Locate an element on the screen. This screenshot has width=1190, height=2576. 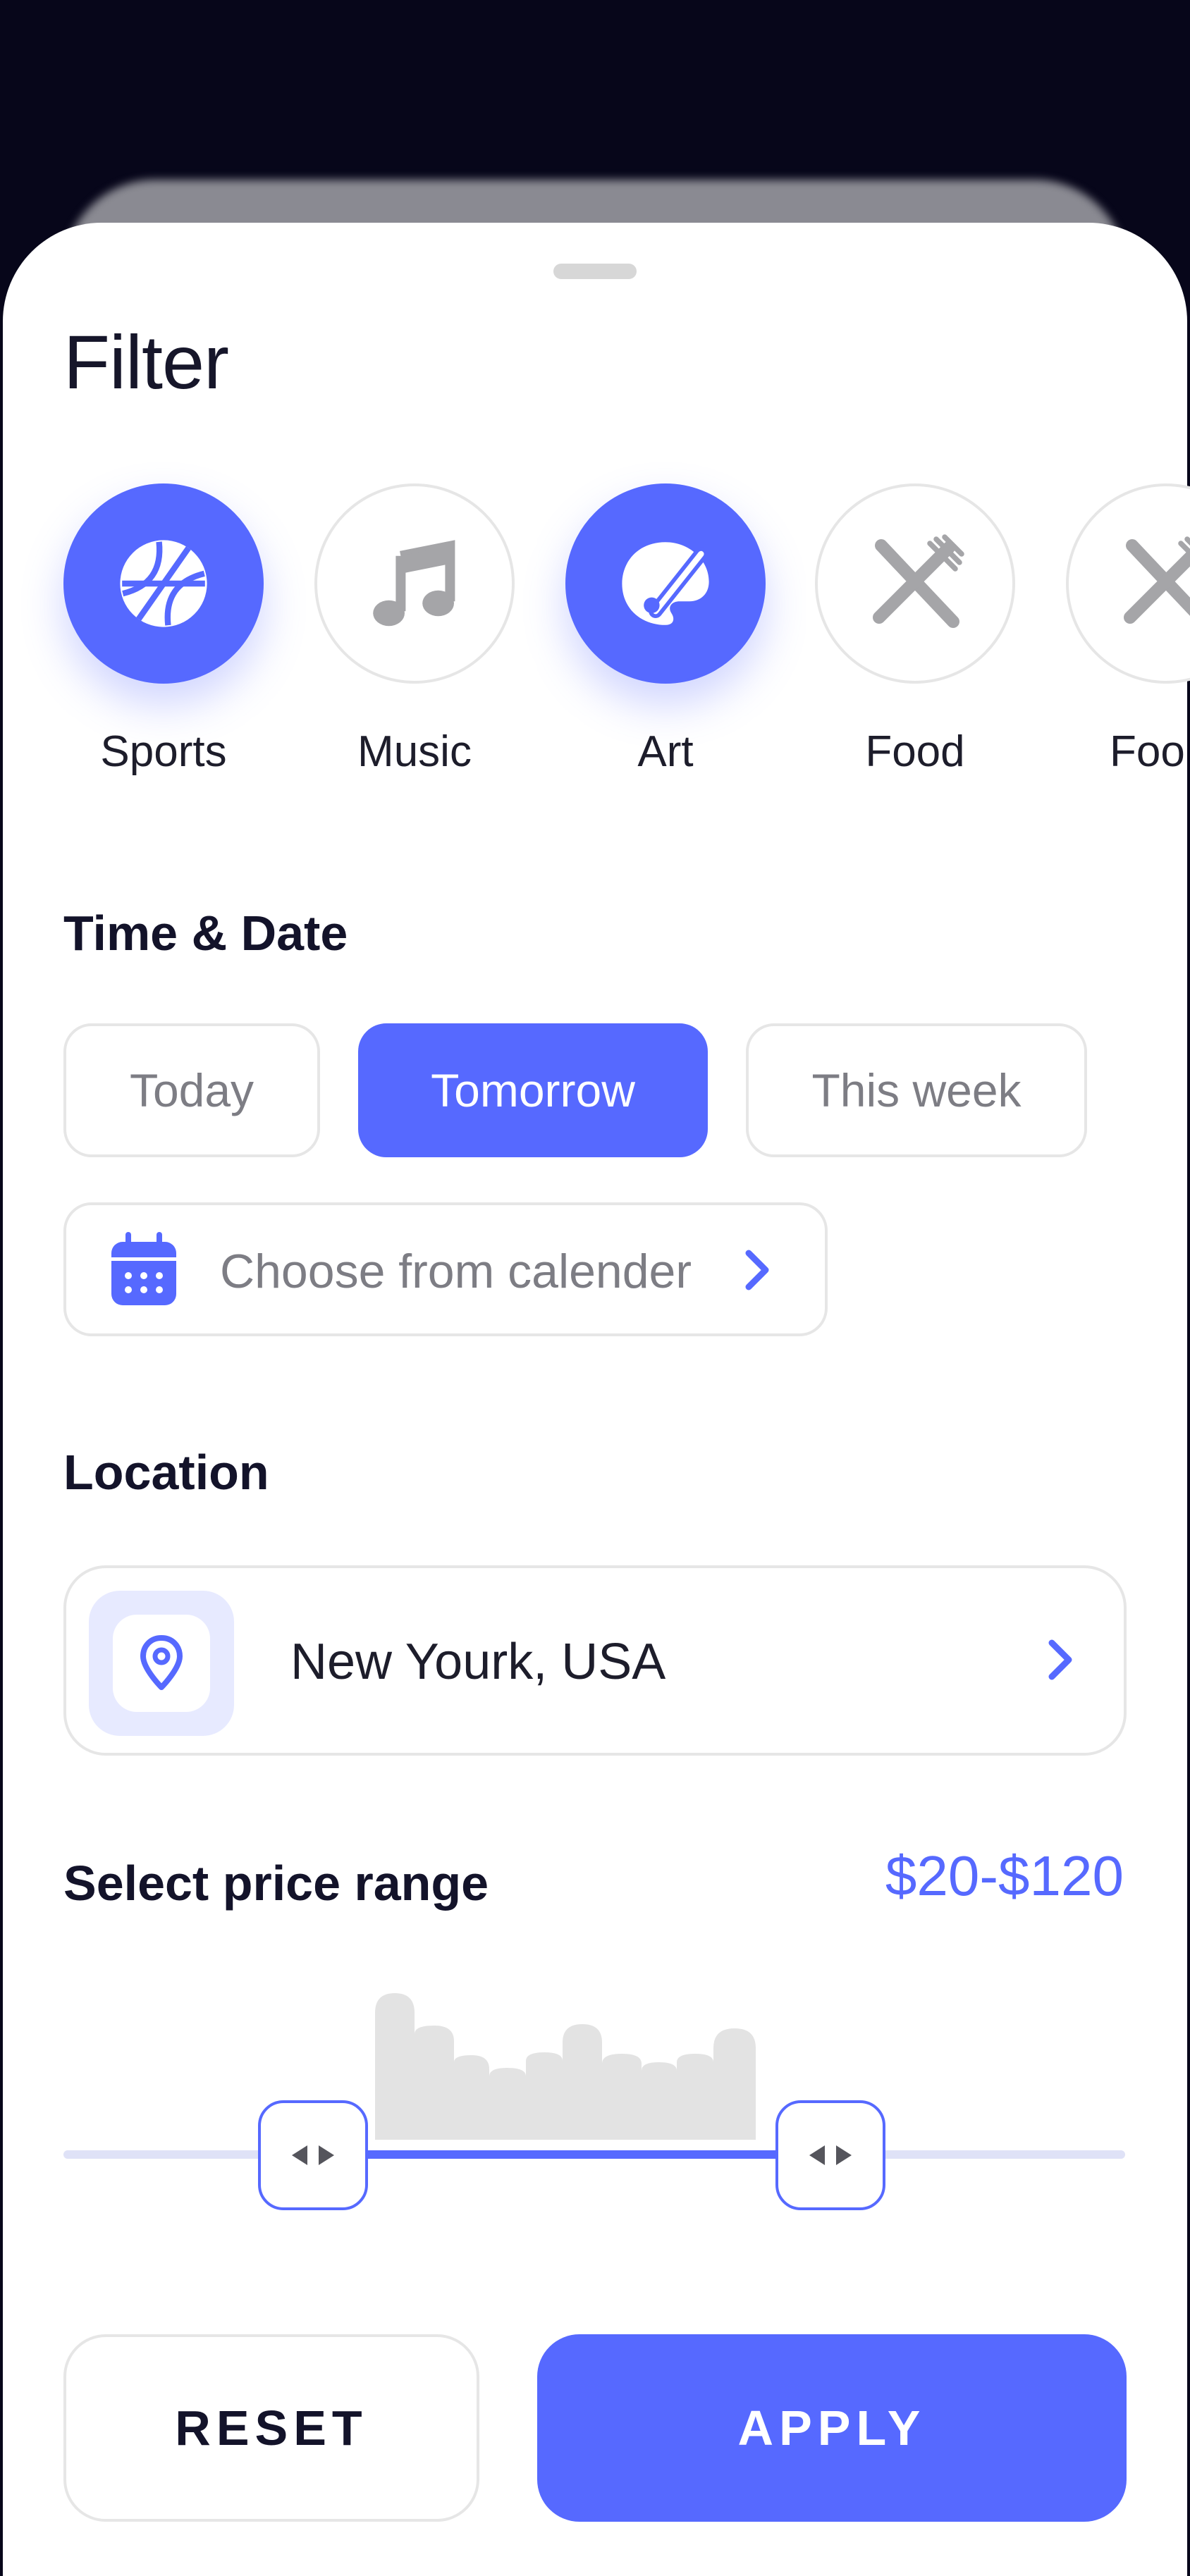
location-title: Location is located at coordinates (166, 1472).